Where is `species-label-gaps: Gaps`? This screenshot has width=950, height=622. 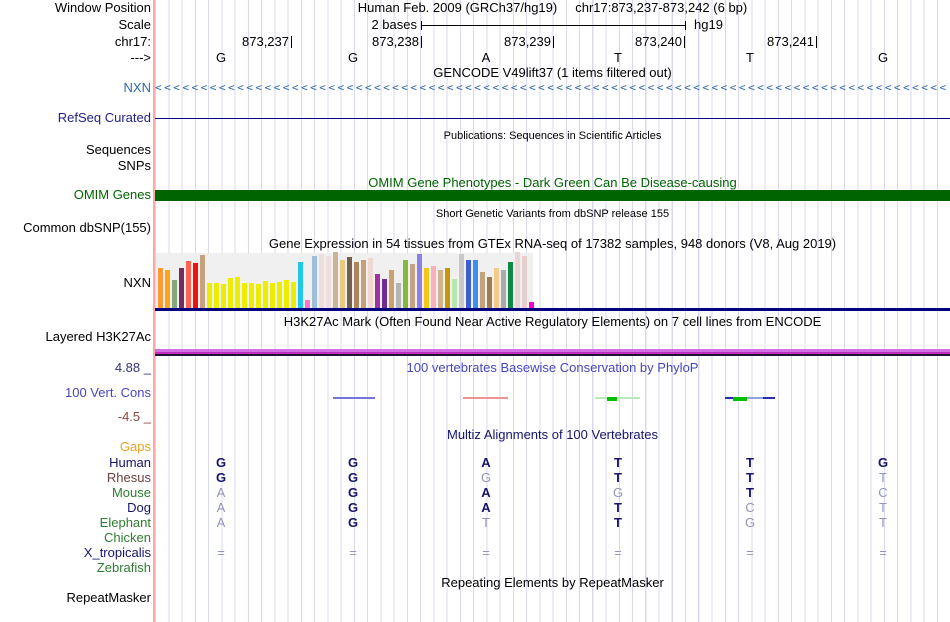 species-label-gaps: Gaps is located at coordinates (135, 447).